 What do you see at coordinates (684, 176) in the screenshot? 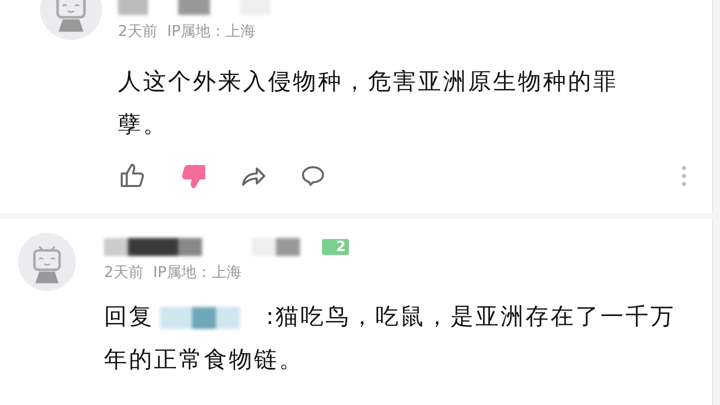
I see `more-icon` at bounding box center [684, 176].